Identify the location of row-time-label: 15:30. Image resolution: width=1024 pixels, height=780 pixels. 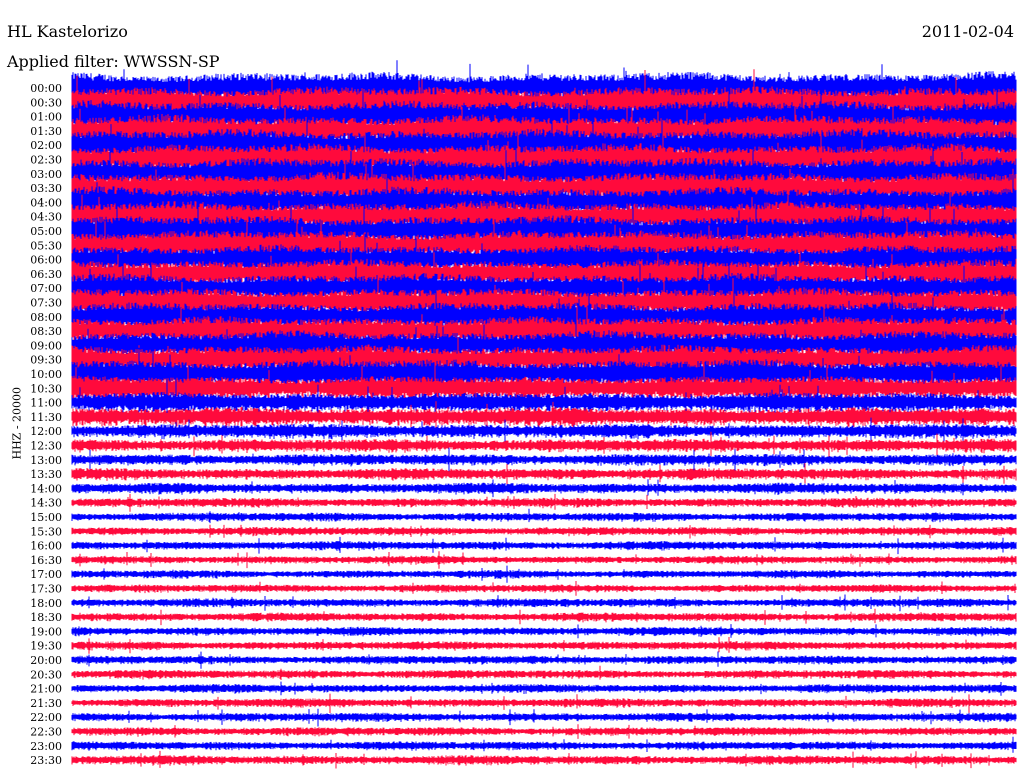
(46, 531).